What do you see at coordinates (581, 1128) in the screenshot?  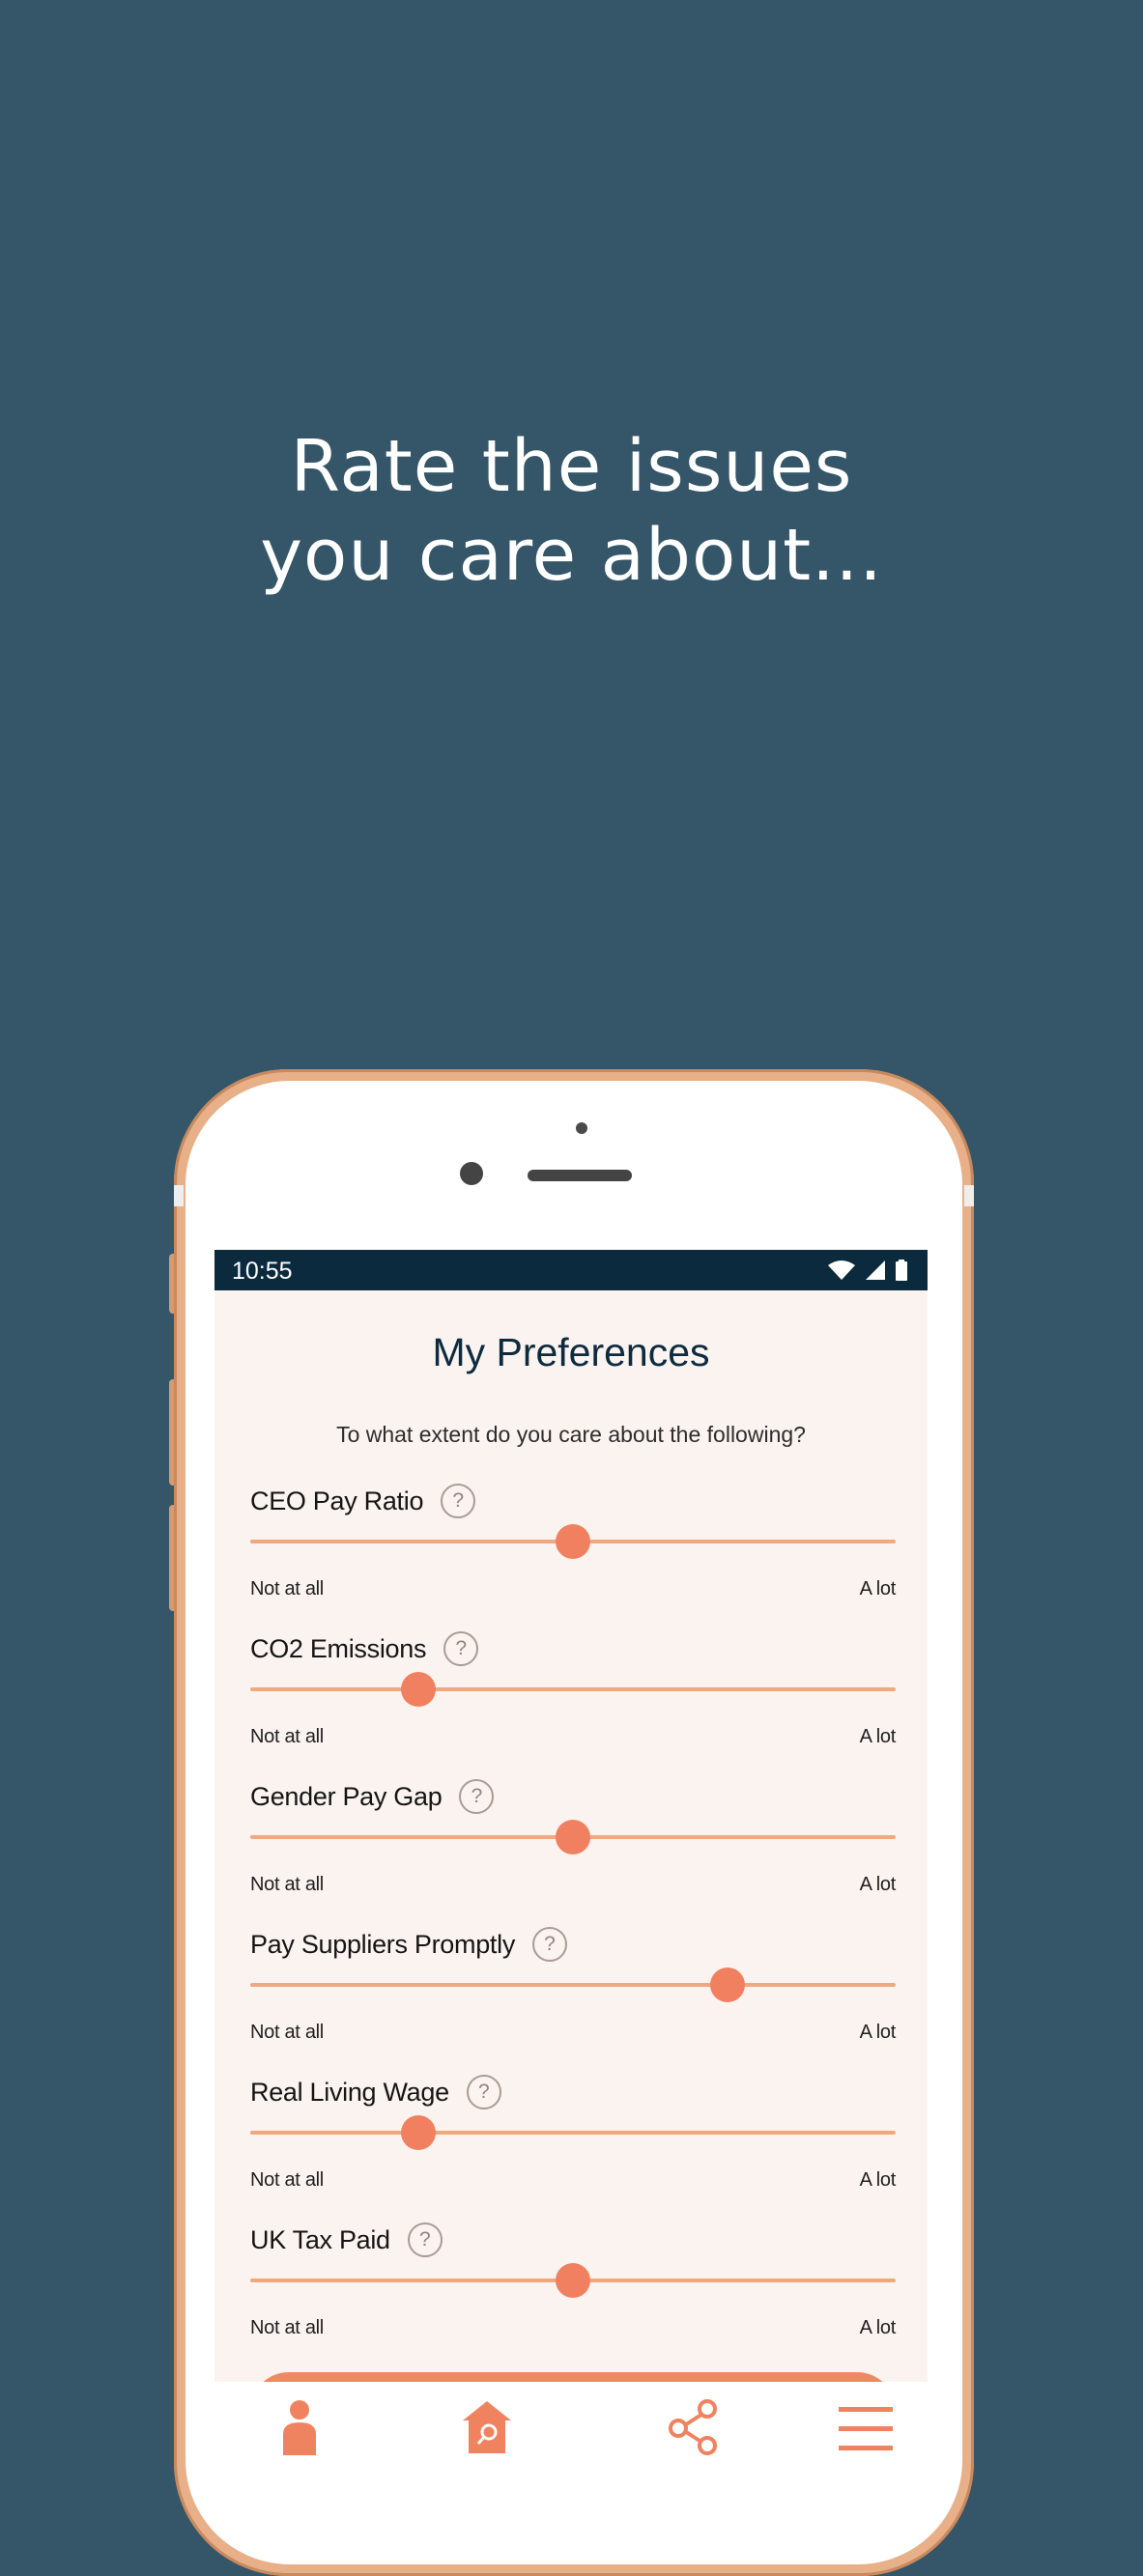 I see `proximity-sensor` at bounding box center [581, 1128].